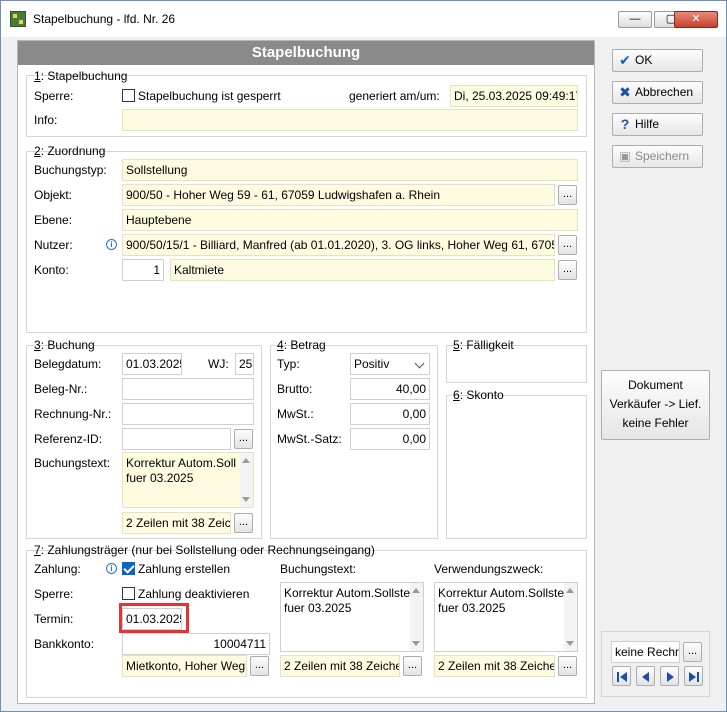 This screenshot has width=727, height=712. What do you see at coordinates (54, 619) in the screenshot?
I see `termin-label: Termin:` at bounding box center [54, 619].